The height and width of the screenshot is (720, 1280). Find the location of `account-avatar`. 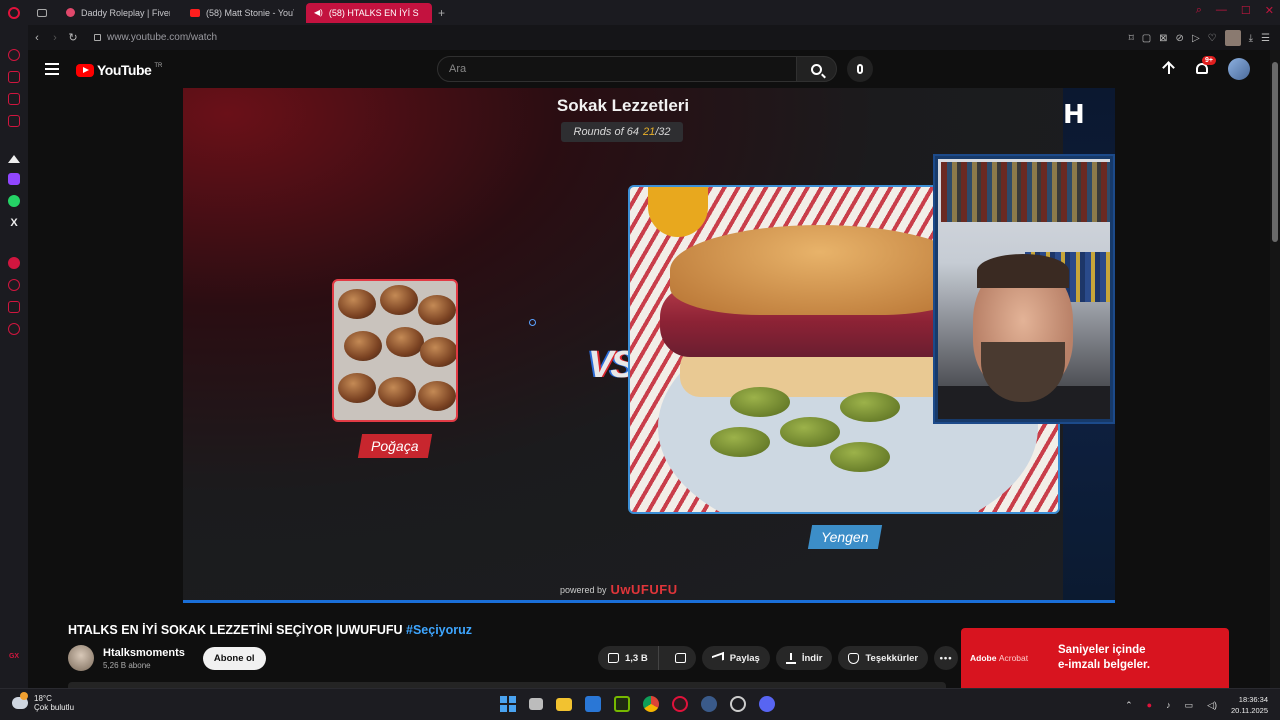

account-avatar is located at coordinates (1239, 69).